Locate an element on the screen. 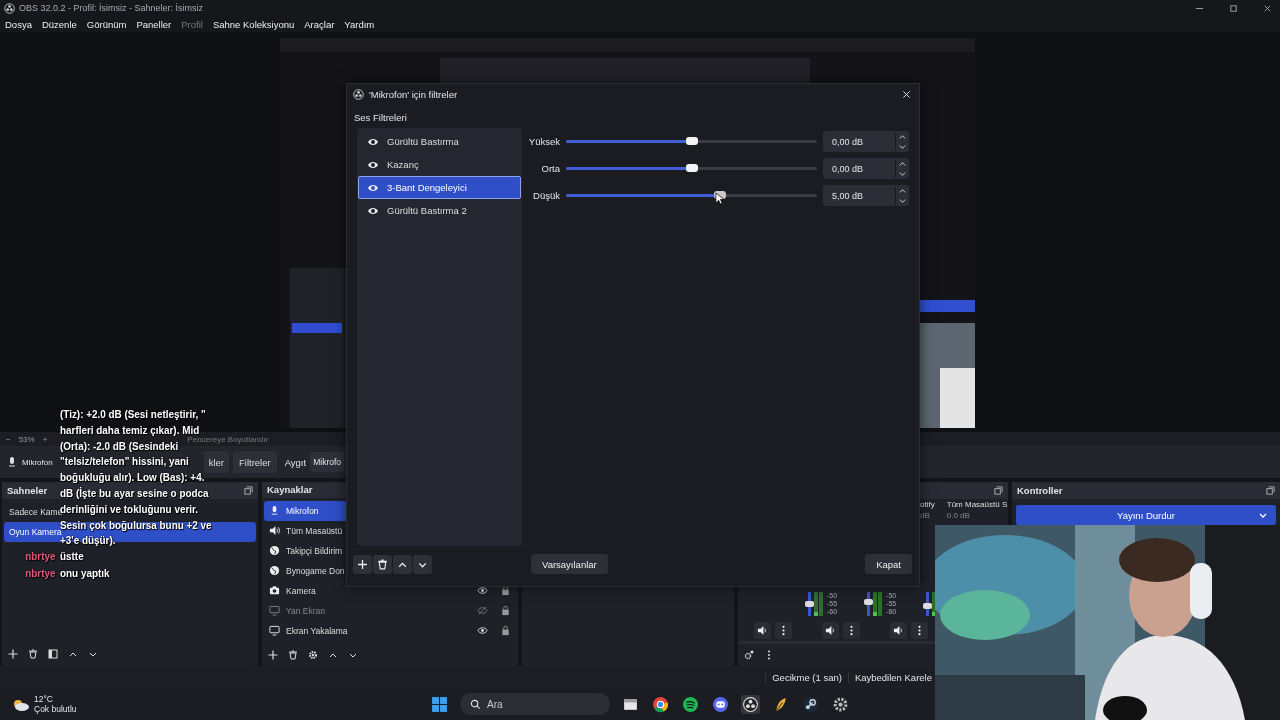 The width and height of the screenshot is (1280, 720). add-button is located at coordinates (362, 564).